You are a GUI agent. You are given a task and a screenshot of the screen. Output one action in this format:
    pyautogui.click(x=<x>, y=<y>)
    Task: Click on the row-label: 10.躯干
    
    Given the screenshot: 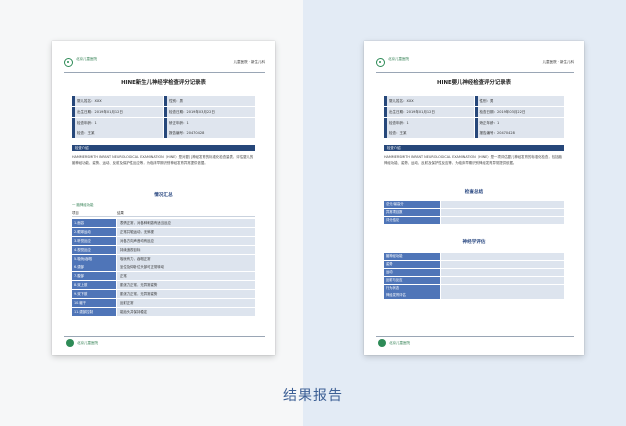 What is the action you would take?
    pyautogui.click(x=94, y=303)
    